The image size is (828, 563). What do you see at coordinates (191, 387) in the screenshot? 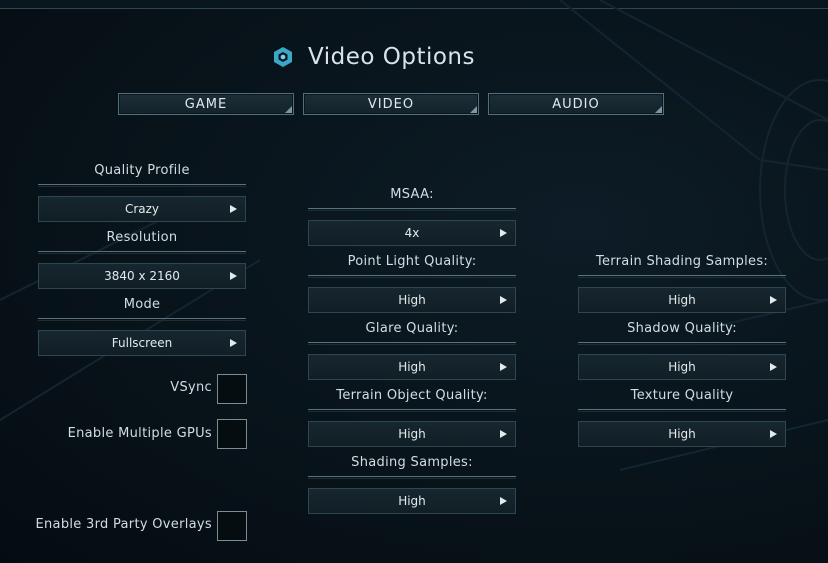
I see `vsync-label: VSync` at bounding box center [191, 387].